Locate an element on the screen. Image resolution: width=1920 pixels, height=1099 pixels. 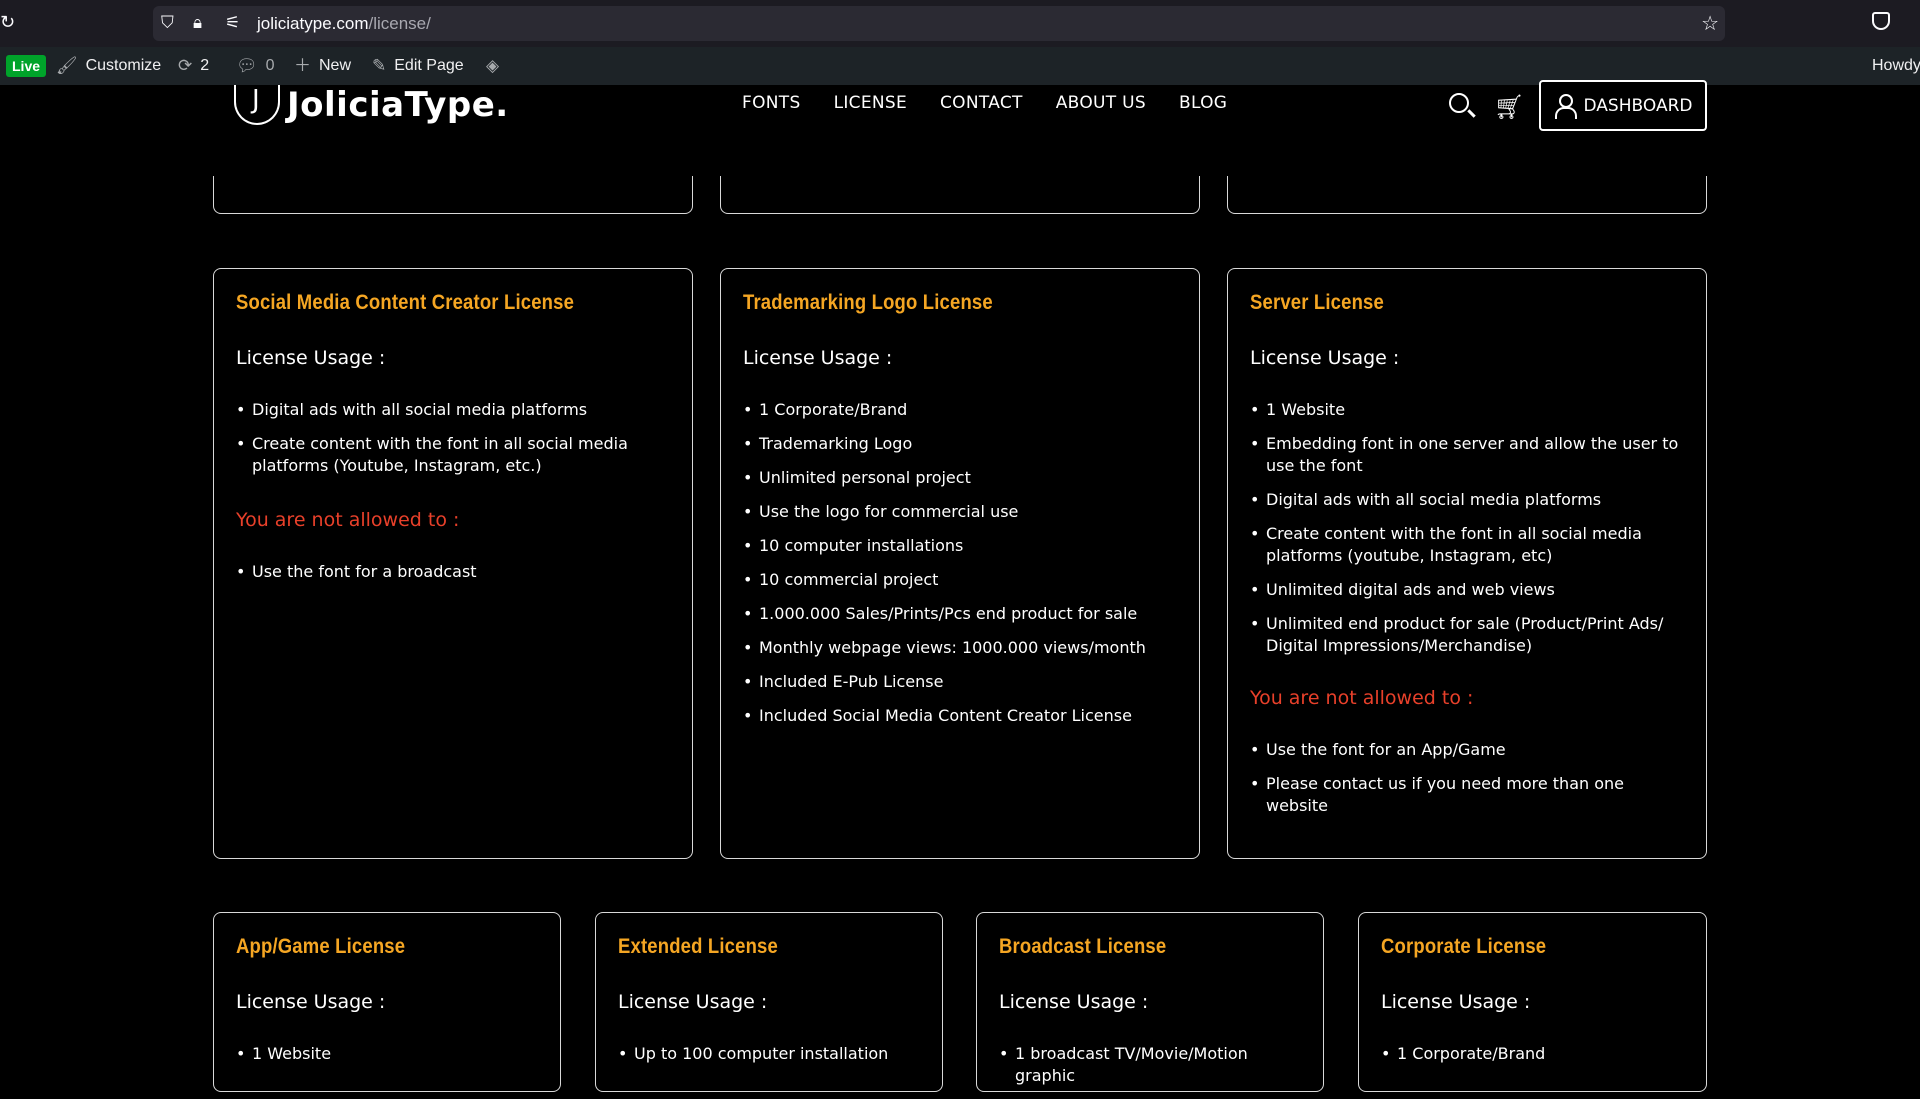
permissions-icon: ⚟ is located at coordinates (232, 23).